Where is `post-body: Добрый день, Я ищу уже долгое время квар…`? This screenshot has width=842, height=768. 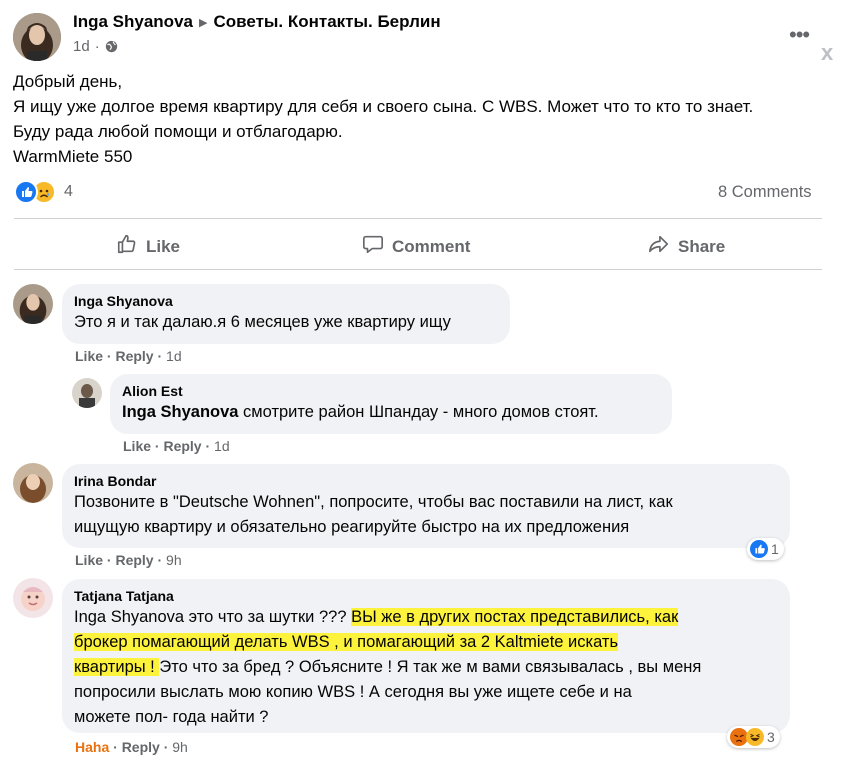 post-body: Добрый день, Я ищу уже долгое время квар… is located at coordinates (423, 119).